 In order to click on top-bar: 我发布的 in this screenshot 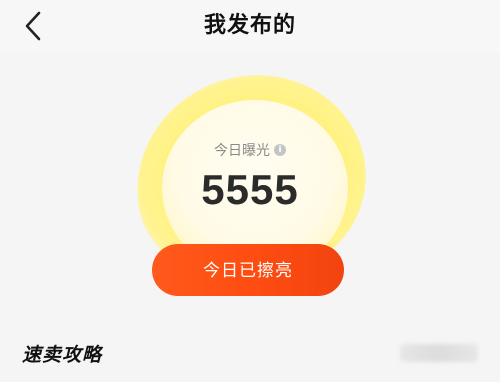, I will do `click(250, 26)`.